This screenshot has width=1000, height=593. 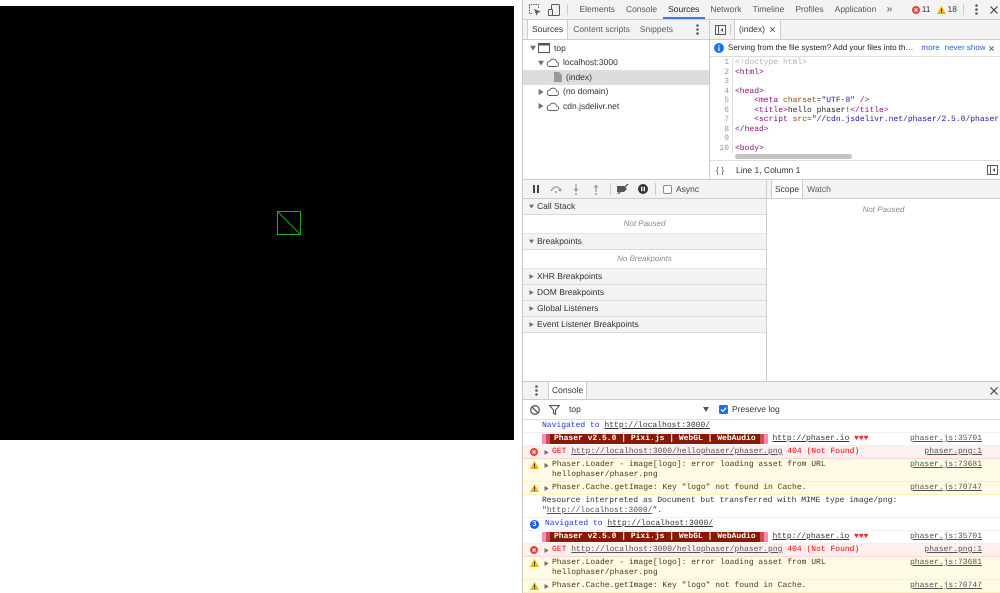 I want to click on panel-tab: Network, so click(x=725, y=9).